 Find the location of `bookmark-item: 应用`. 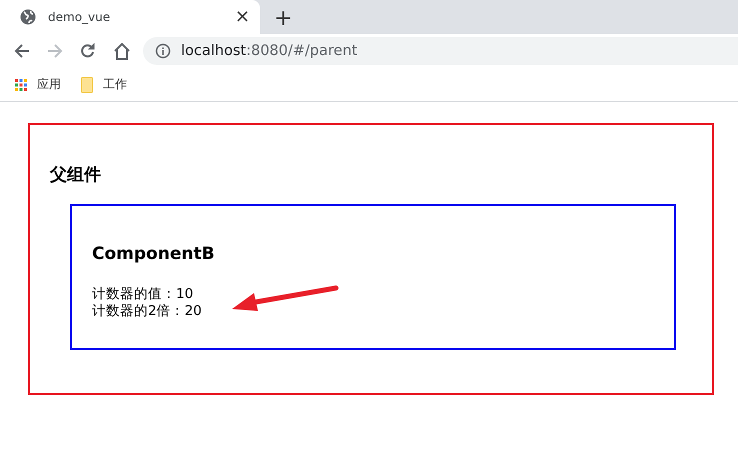

bookmark-item: 应用 is located at coordinates (38, 84).